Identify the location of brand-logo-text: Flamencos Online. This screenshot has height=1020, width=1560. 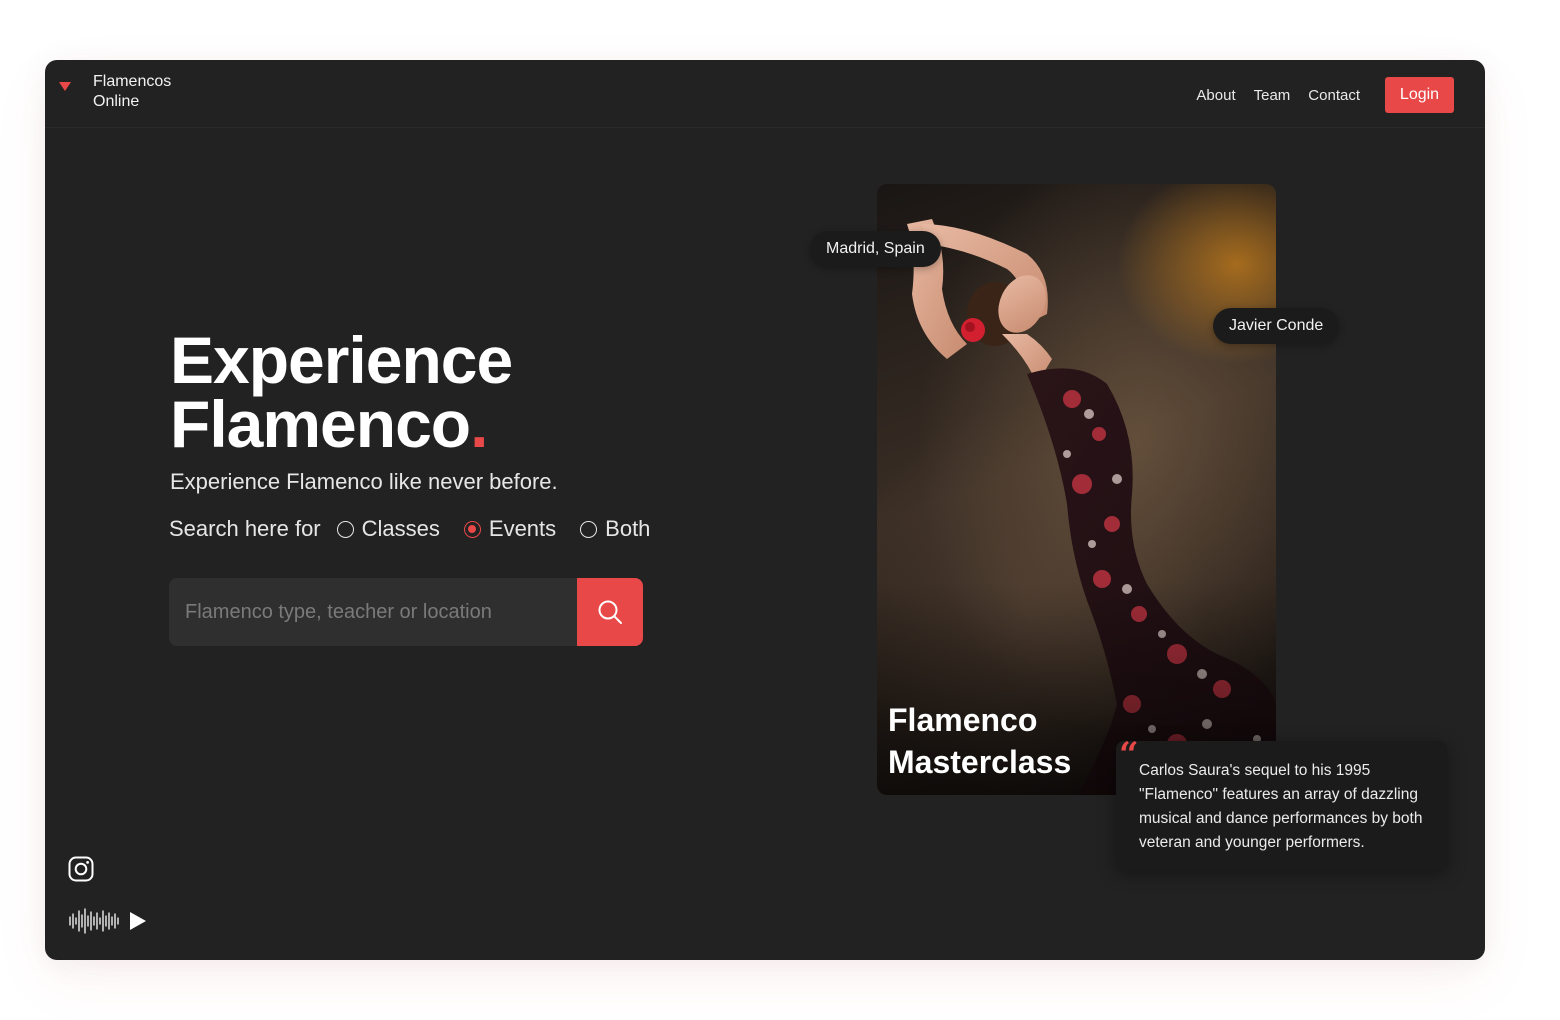
(153, 92).